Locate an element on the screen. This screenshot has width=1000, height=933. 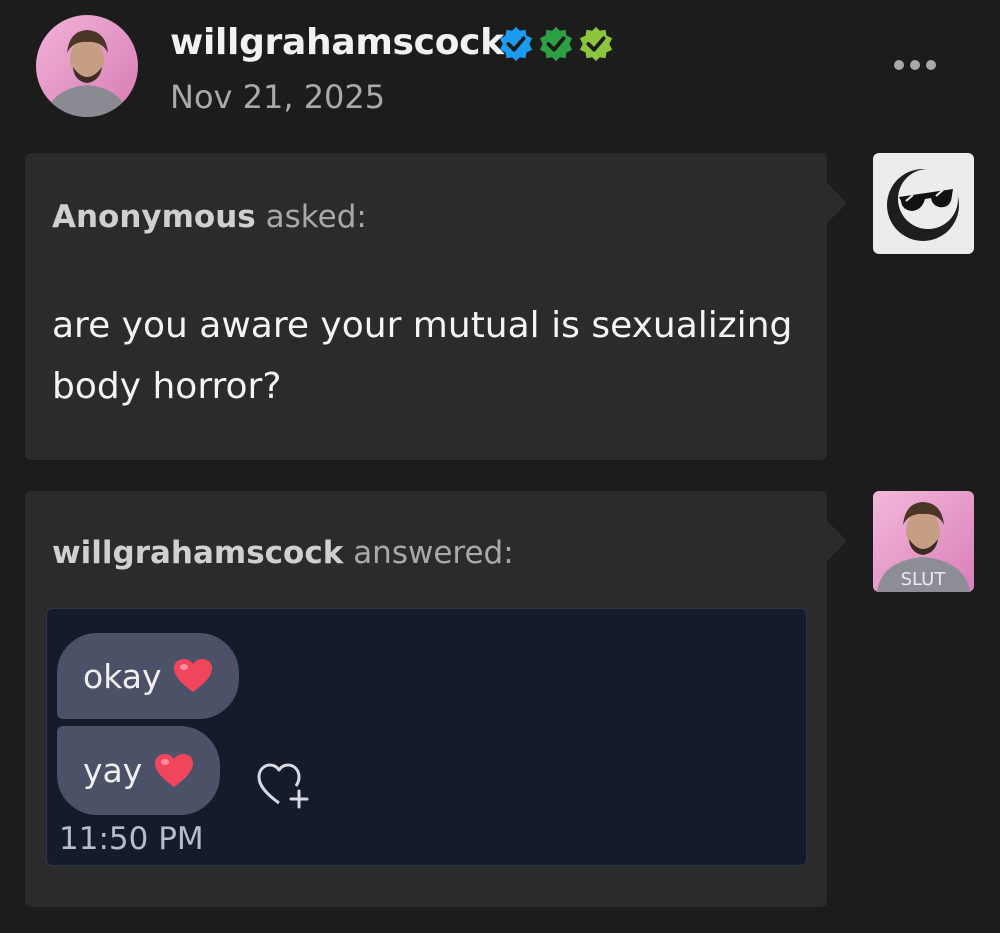
post-date: Nov 21, 2025 is located at coordinates (278, 97).